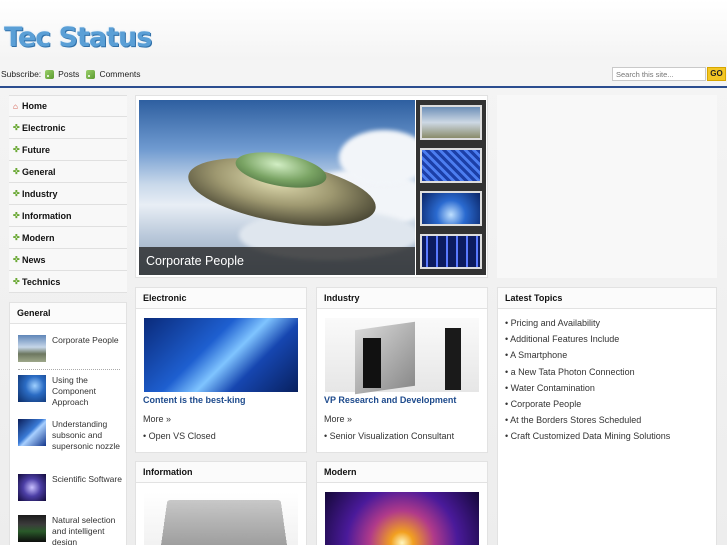 The image size is (727, 545). Describe the element at coordinates (87, 530) in the screenshot. I see `sidebar-post-title: Natural selection and intelligent design` at that location.